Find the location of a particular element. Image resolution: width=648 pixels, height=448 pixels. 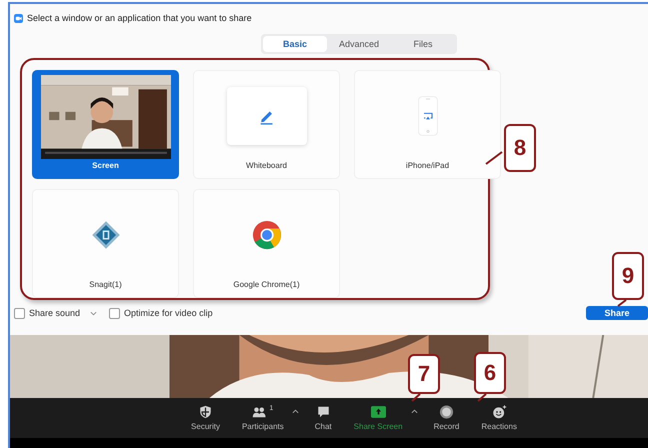

smiley-icon is located at coordinates (499, 412).